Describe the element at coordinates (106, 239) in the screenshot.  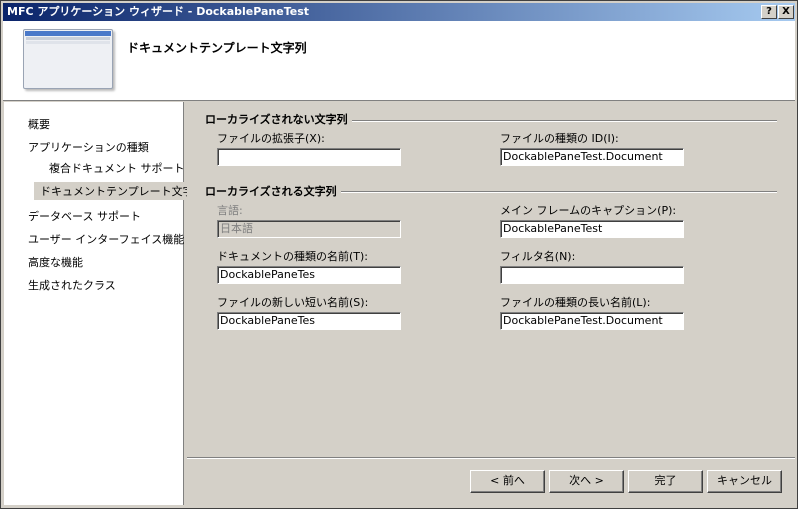
I see `nav-item-ui-features: ユーザー インターフェイス機能` at that location.